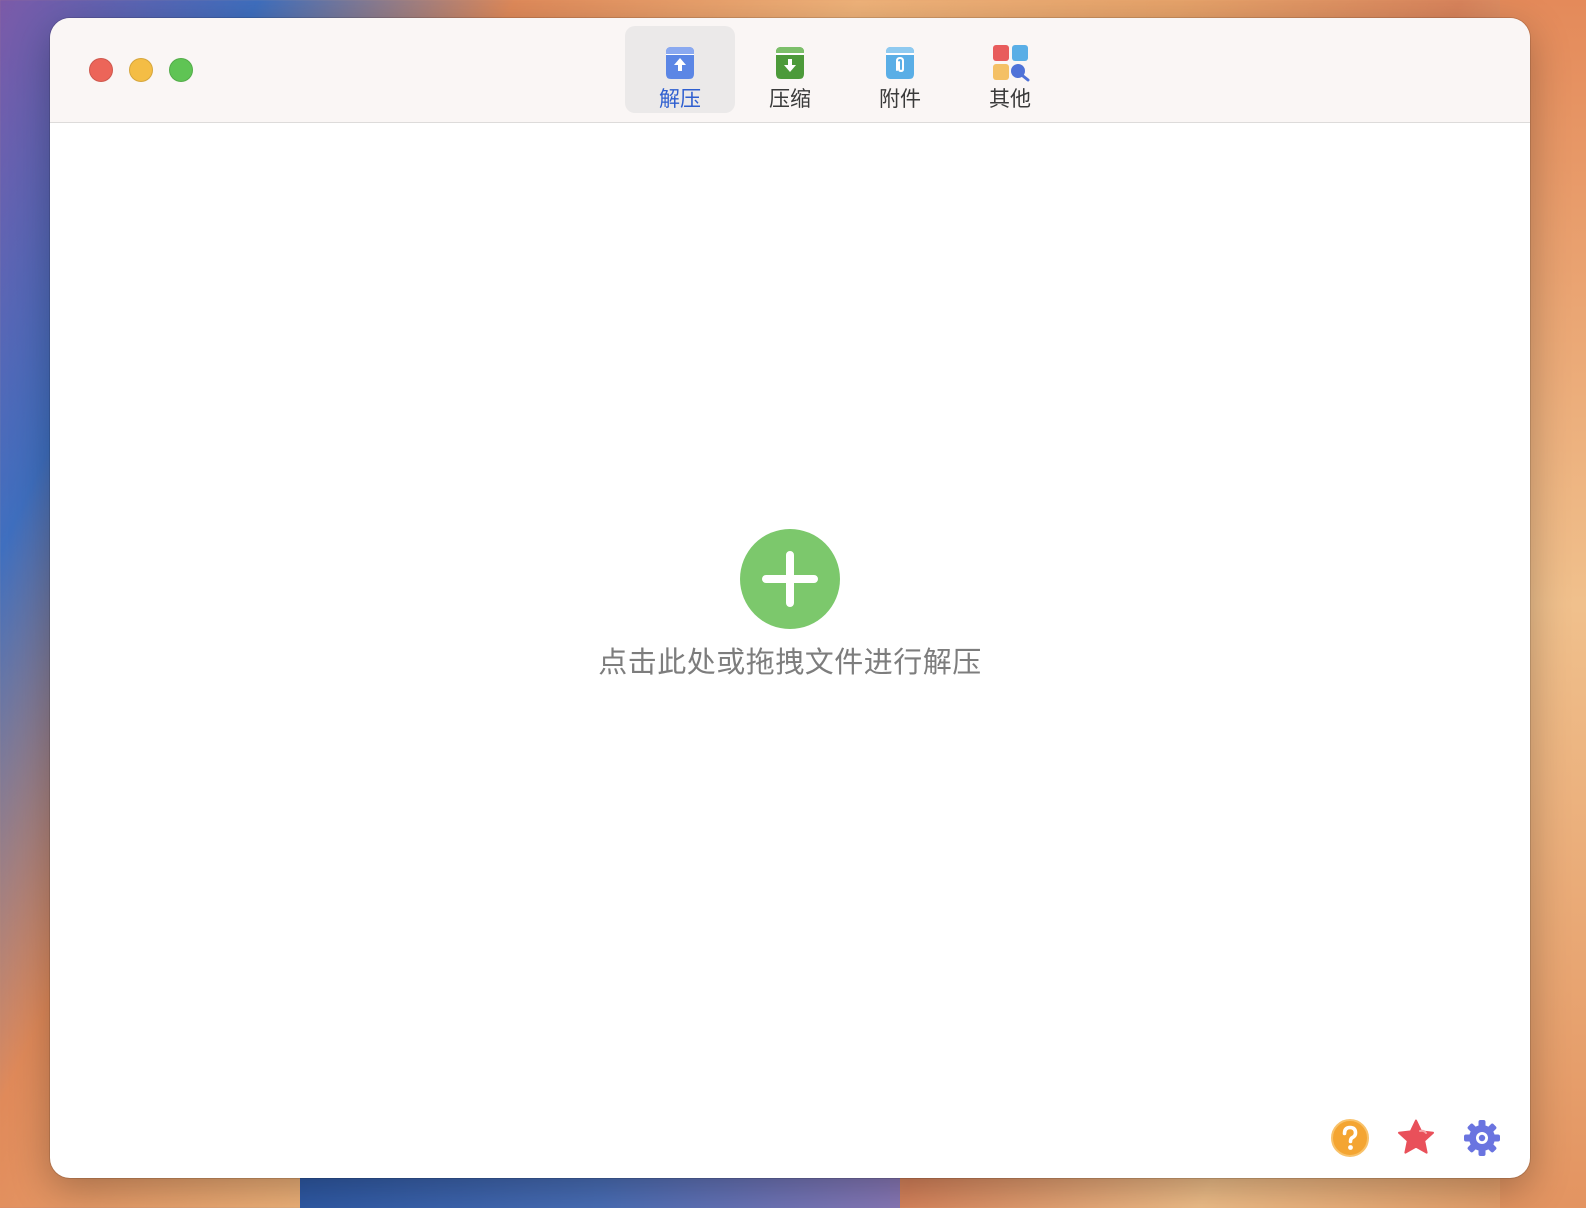  Describe the element at coordinates (790, 99) in the screenshot. I see `tab-compress-label: 压缩` at that location.